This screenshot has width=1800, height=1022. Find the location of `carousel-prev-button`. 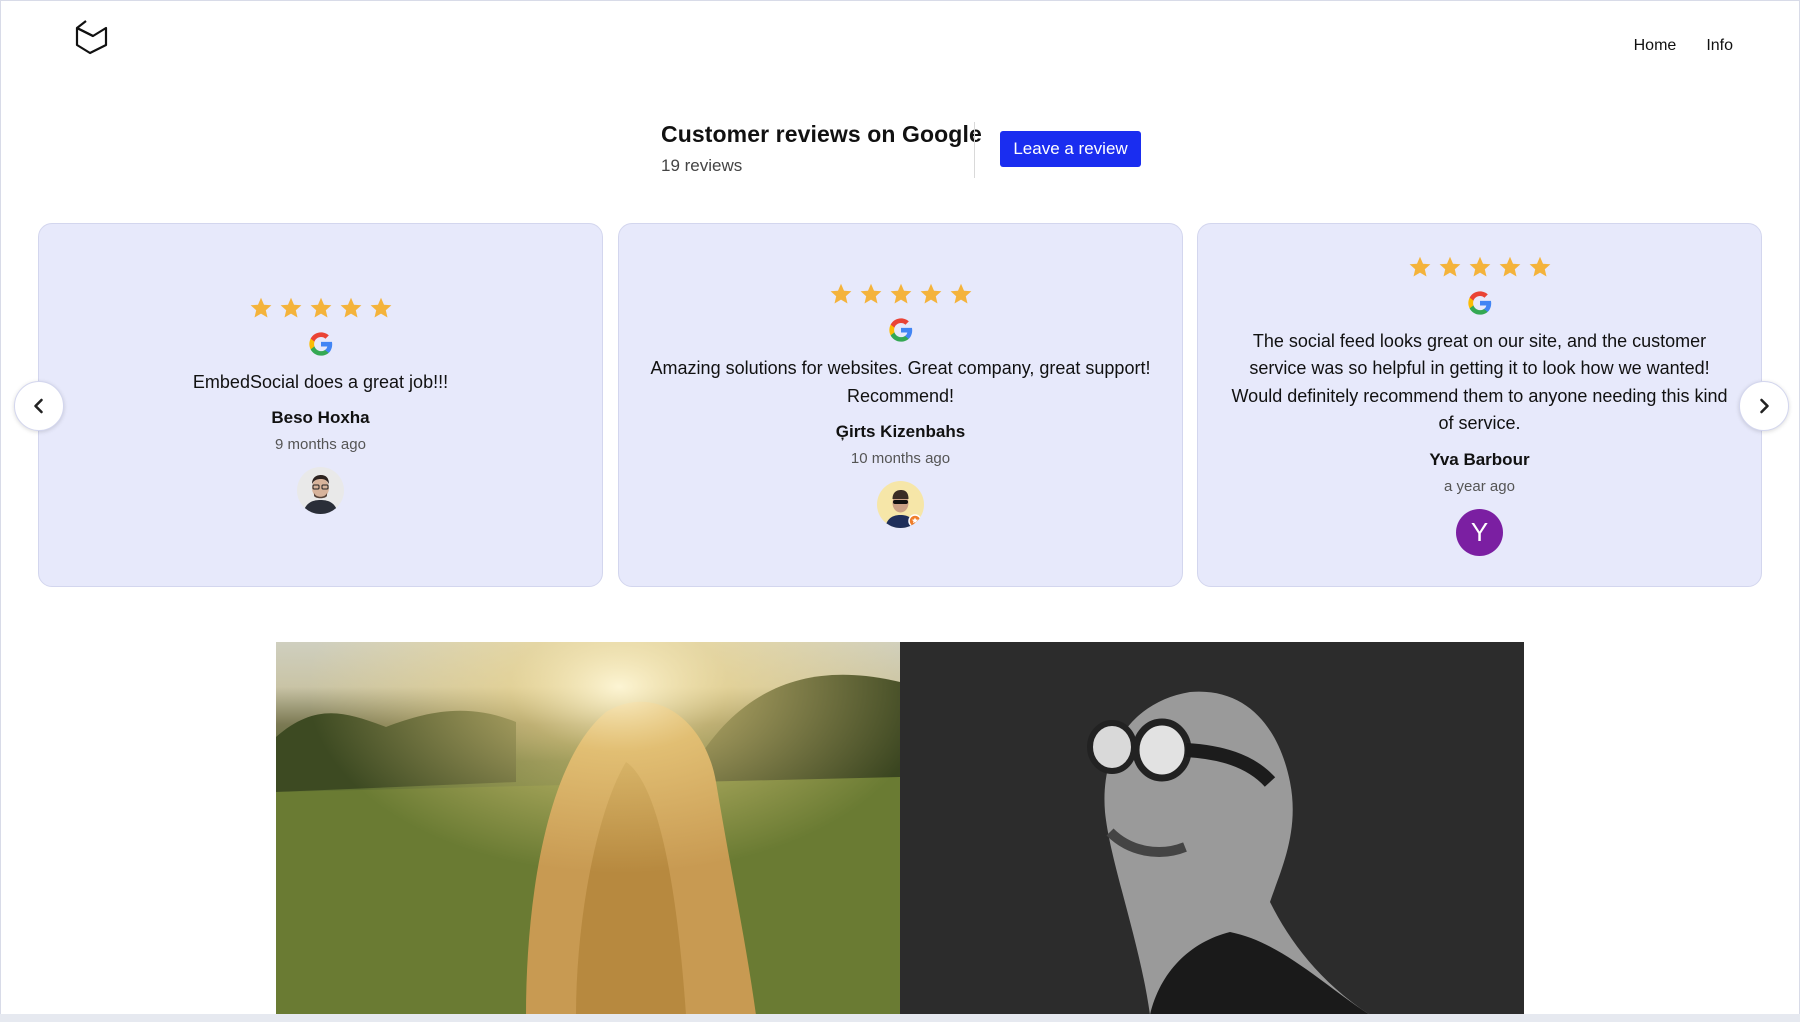

carousel-prev-button is located at coordinates (39, 406).